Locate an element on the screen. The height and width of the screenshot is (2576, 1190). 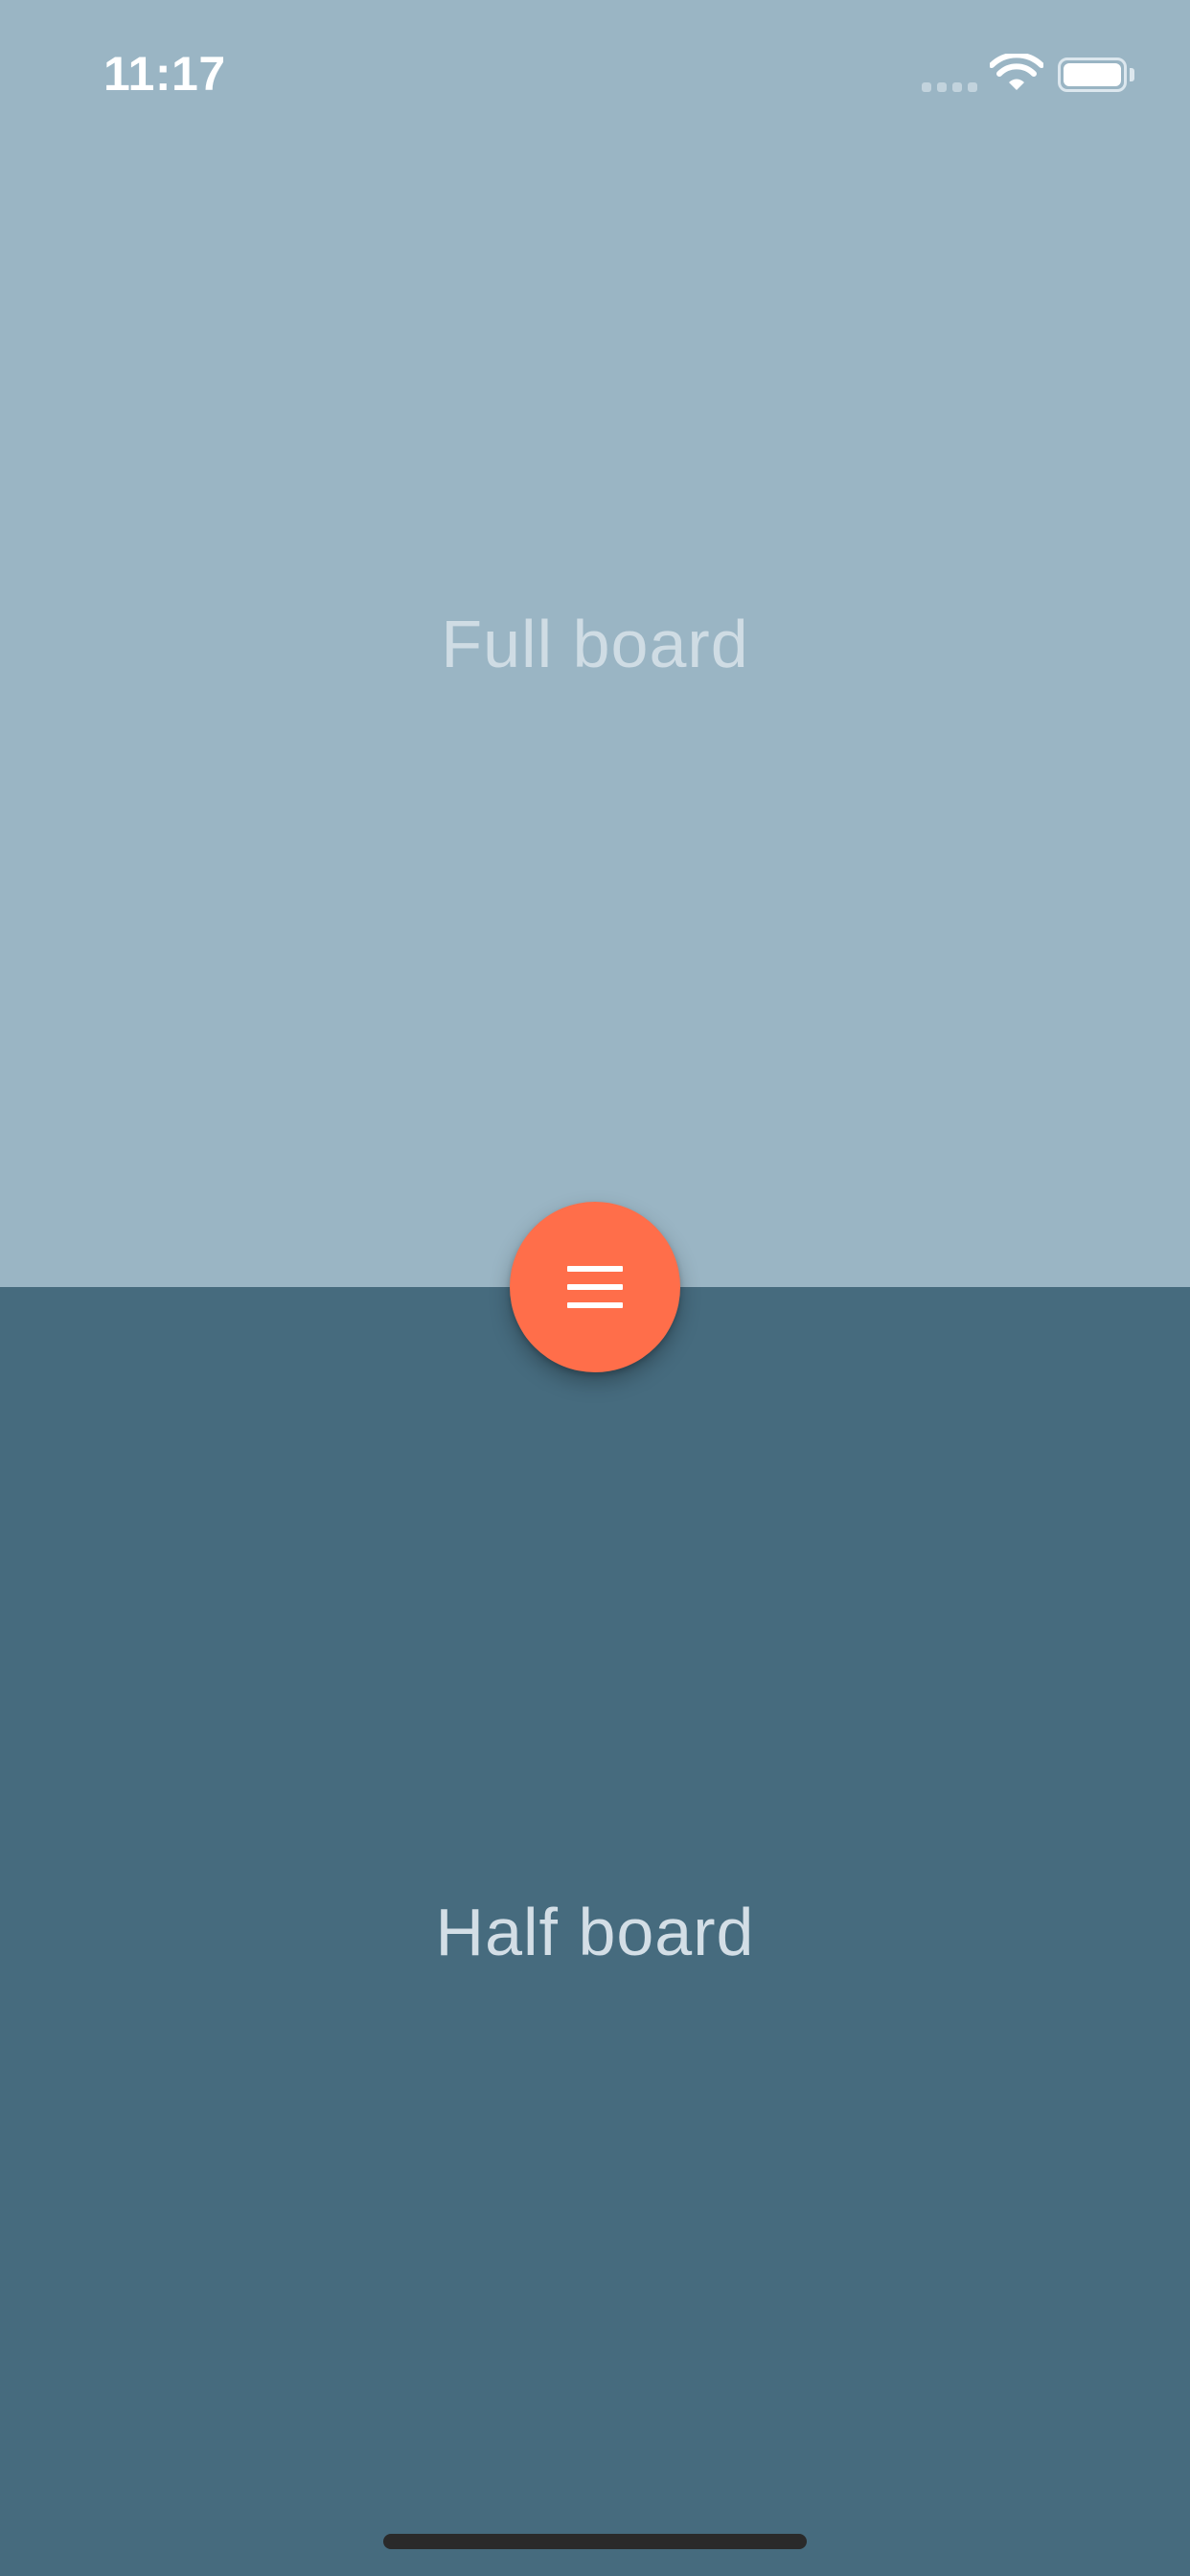
status-time: 11:17 is located at coordinates (164, 74).